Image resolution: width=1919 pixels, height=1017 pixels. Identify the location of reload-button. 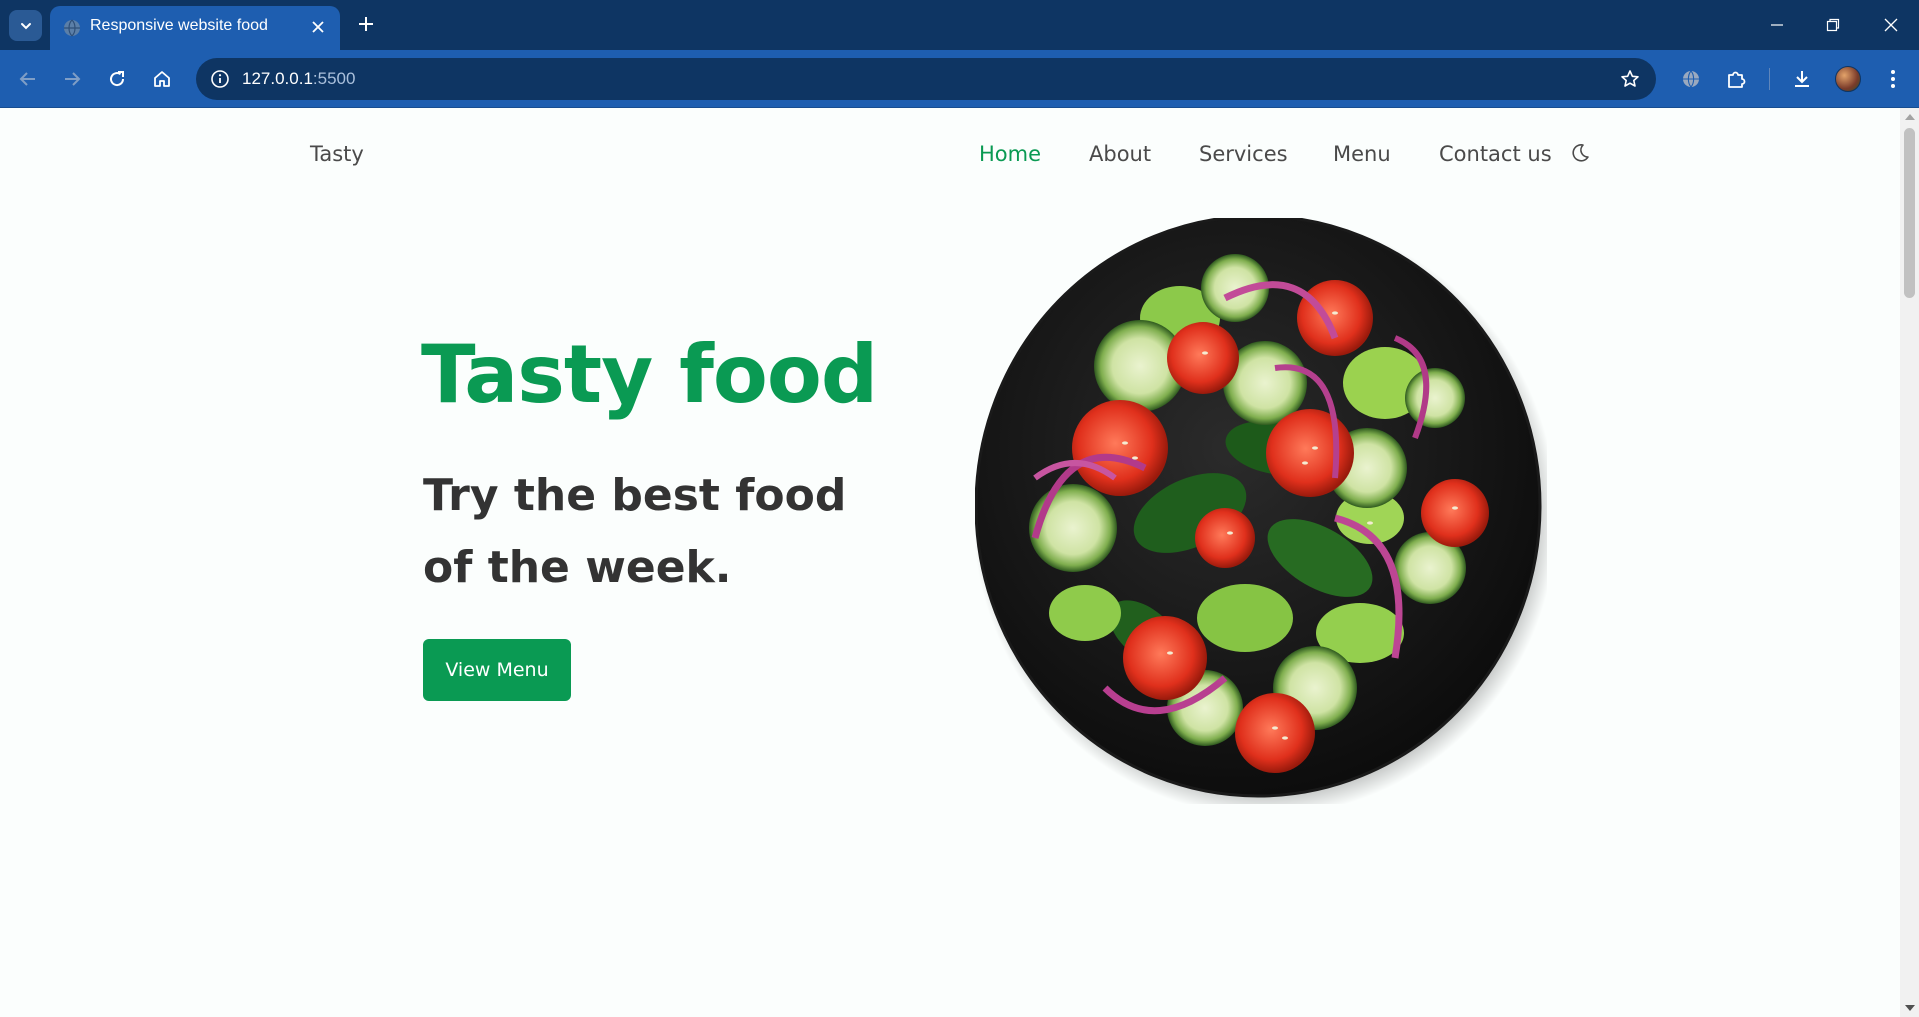
(117, 79).